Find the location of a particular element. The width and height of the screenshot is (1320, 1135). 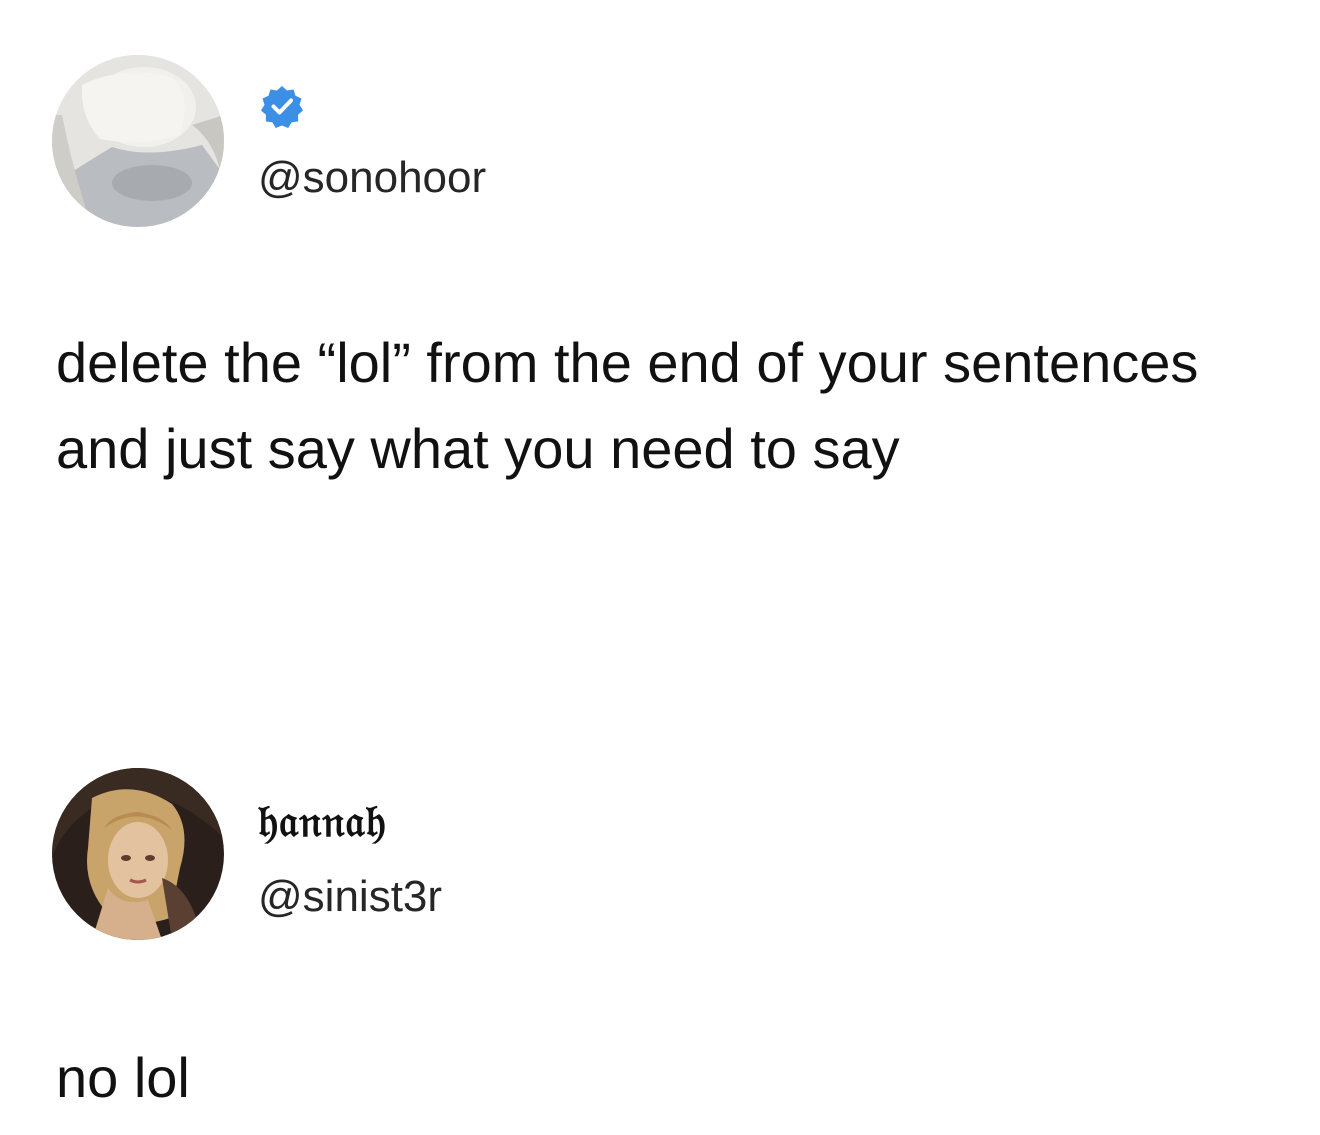

user-handle: @sonohoor is located at coordinates (372, 178).